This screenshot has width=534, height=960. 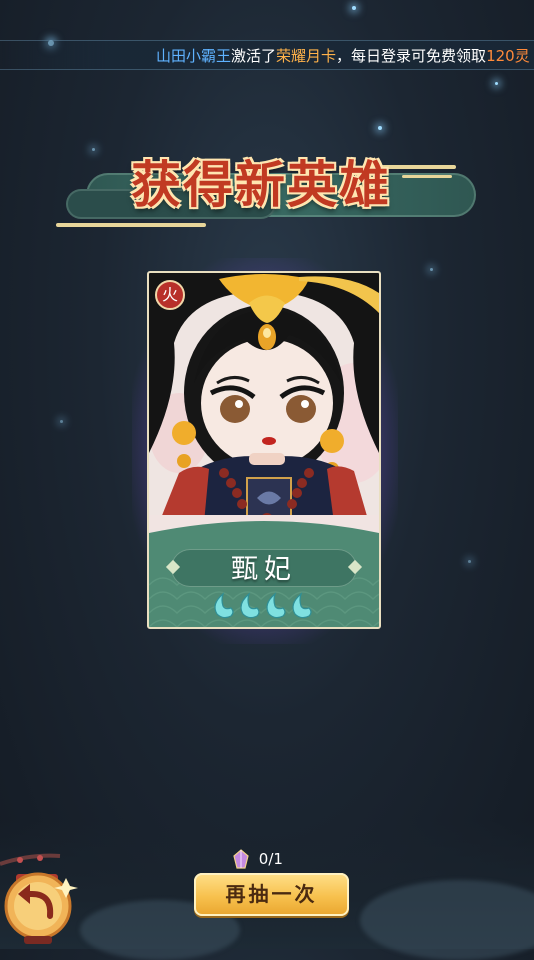 I want to click on announcement-marquee: 山田小霸王激活了荣耀月卡，每日登录可免费领取120灵, so click(x=267, y=55).